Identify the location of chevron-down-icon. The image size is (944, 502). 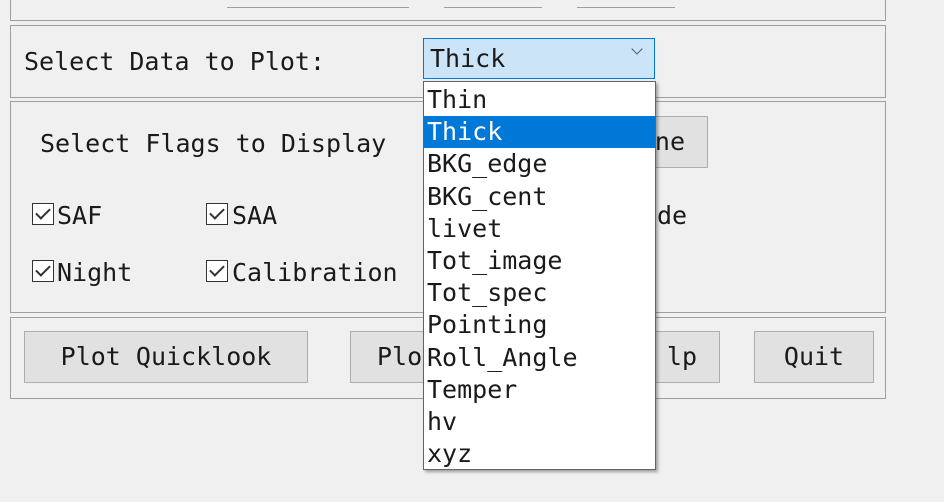
(637, 50).